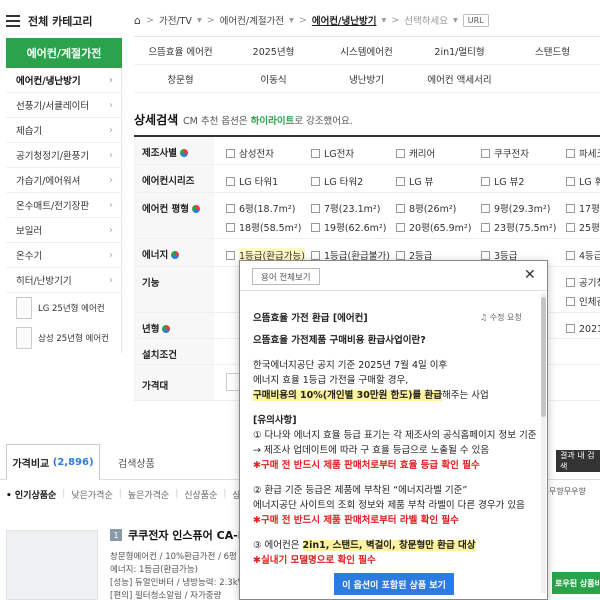 The height and width of the screenshot is (600, 600). I want to click on filter-option: 캐리어, so click(415, 153).